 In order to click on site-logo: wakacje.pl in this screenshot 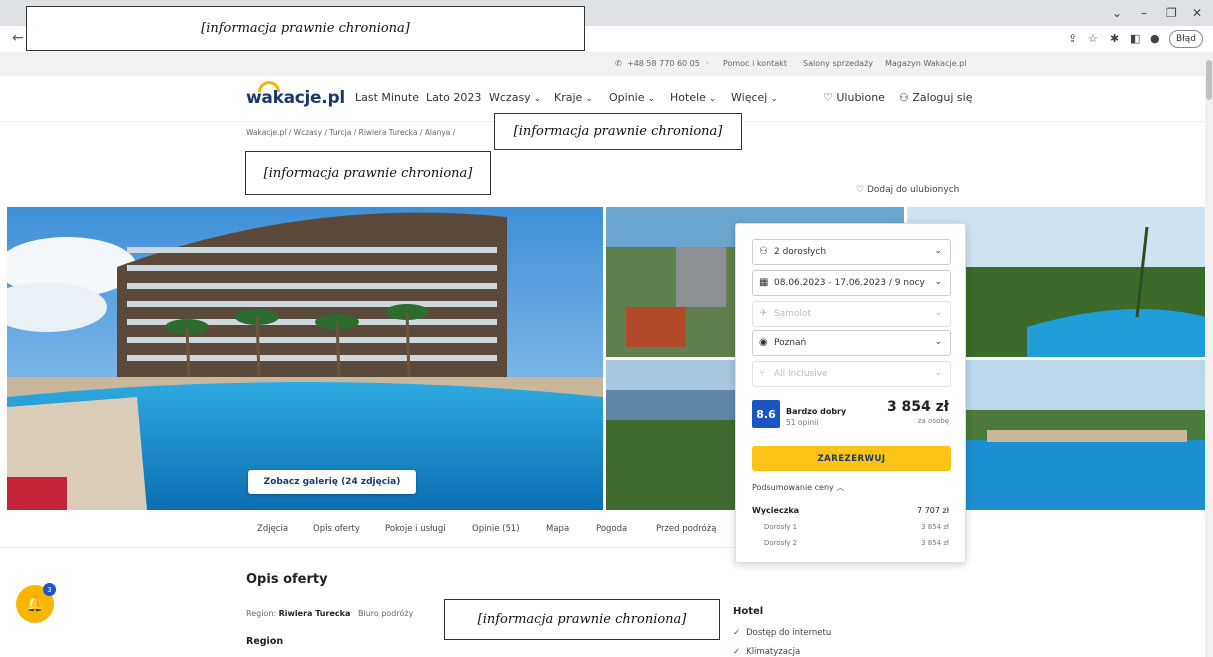, I will do `click(295, 98)`.